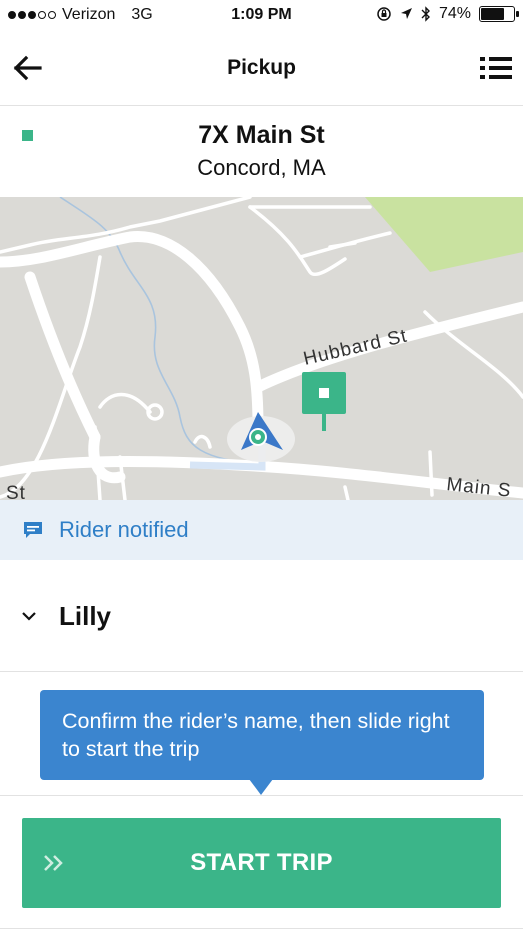  What do you see at coordinates (406, 13) in the screenshot?
I see `location-arrow-icon` at bounding box center [406, 13].